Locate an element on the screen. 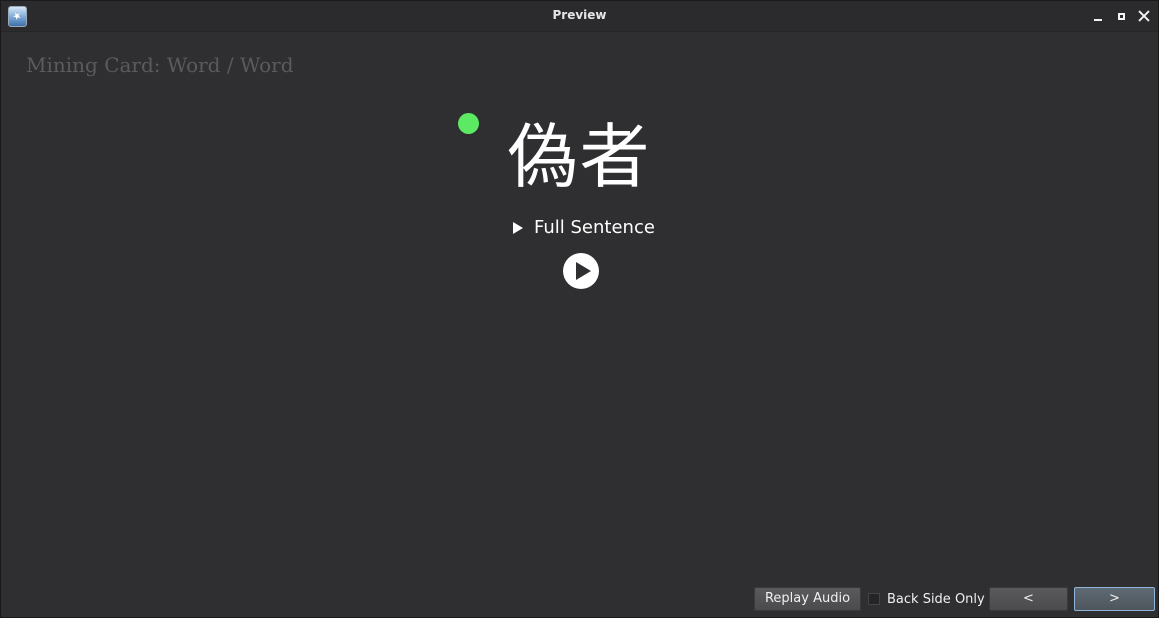  replay-audio-button: Replay Audio is located at coordinates (807, 599).